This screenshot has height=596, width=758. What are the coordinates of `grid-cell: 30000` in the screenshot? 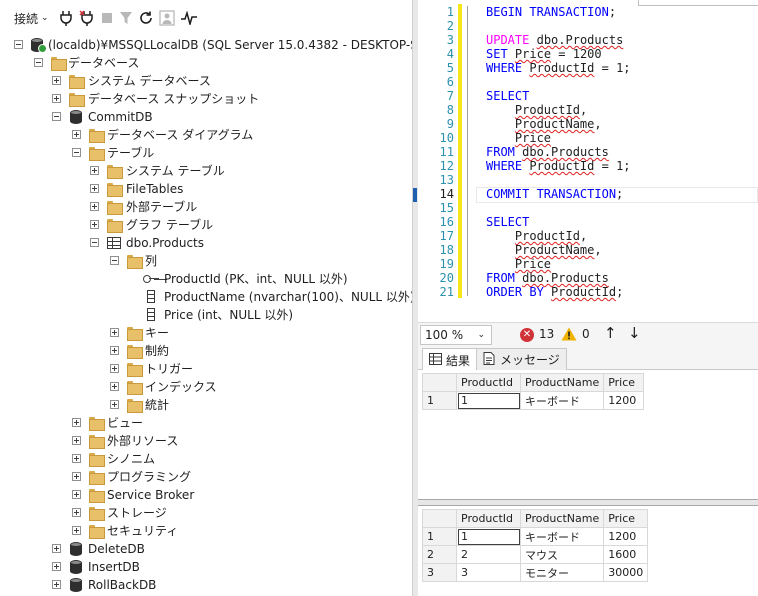 It's located at (626, 572).